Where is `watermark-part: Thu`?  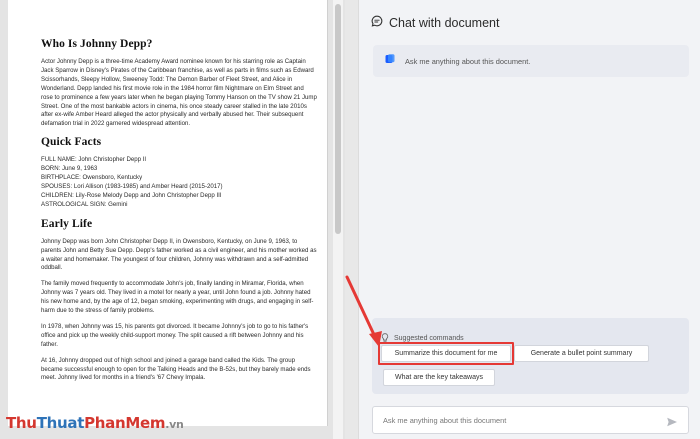 watermark-part: Thu is located at coordinates (21, 423).